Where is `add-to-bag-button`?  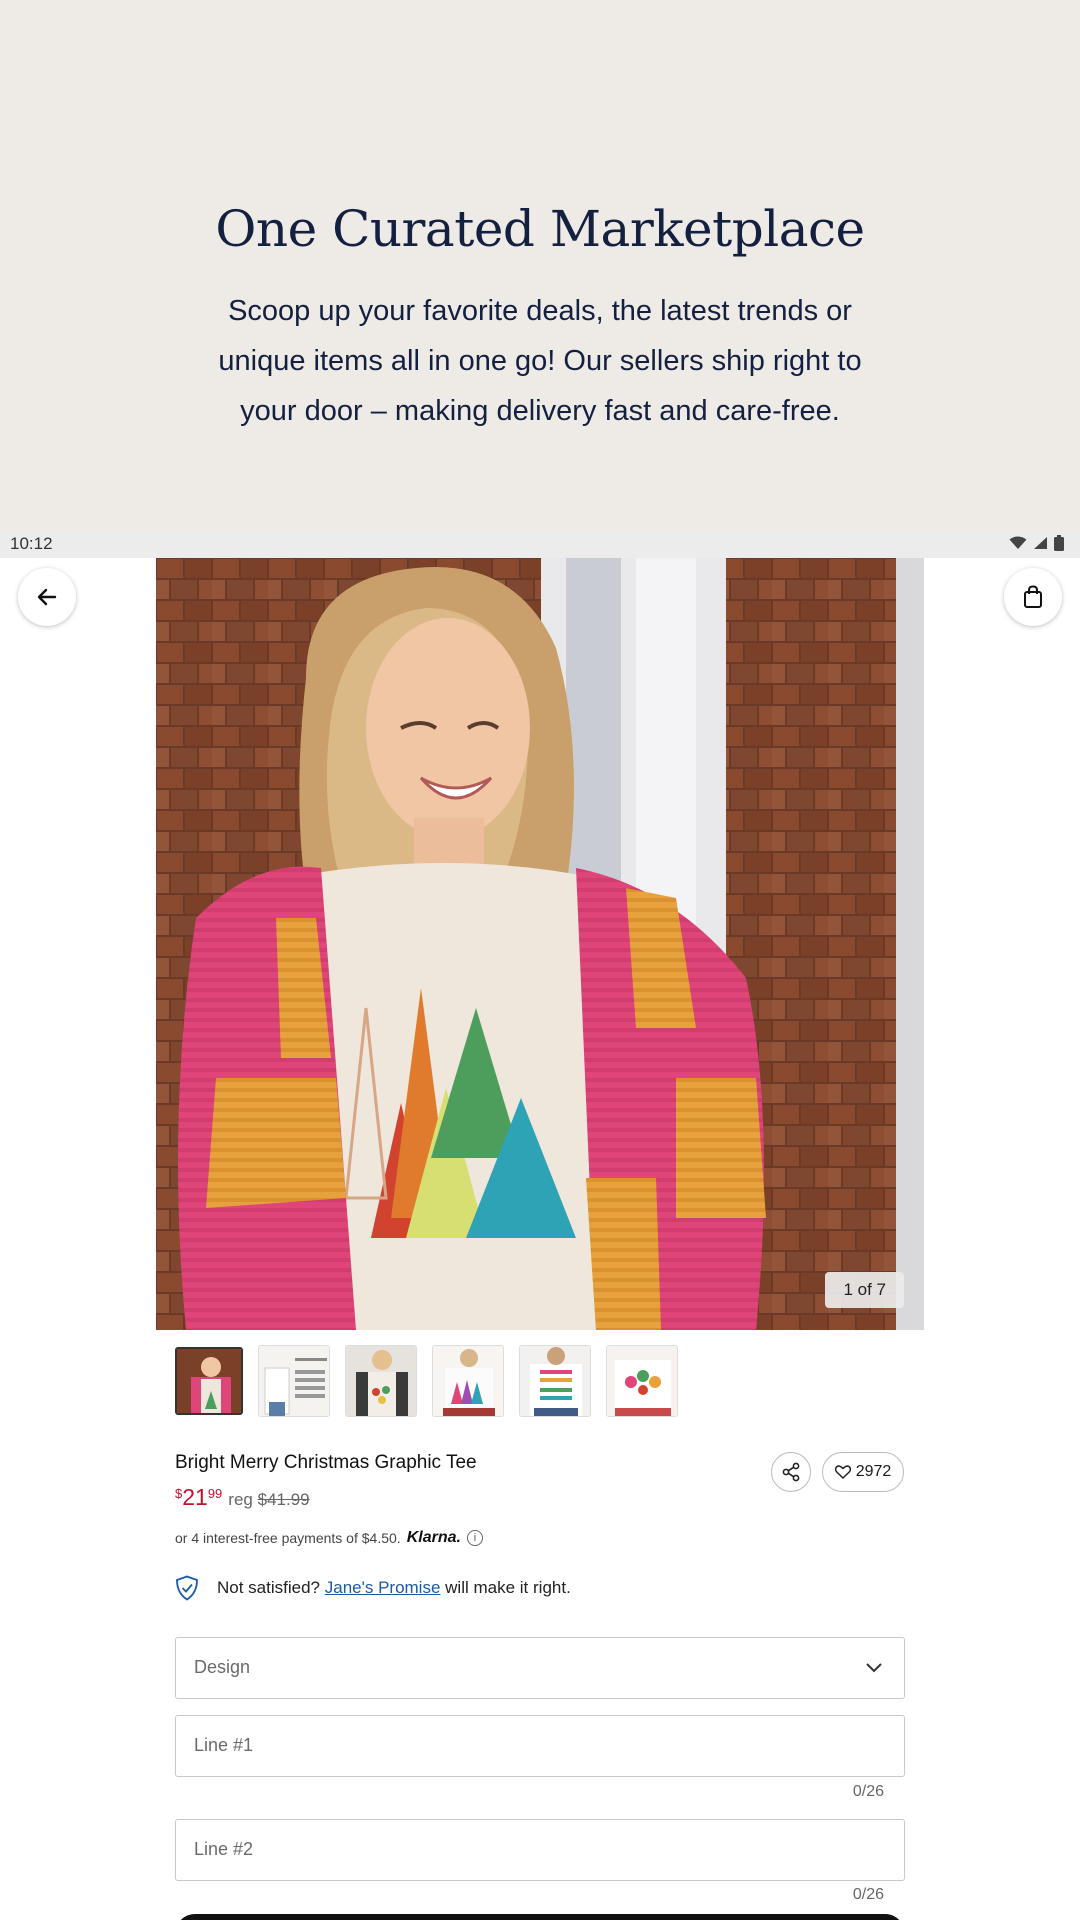 add-to-bag-button is located at coordinates (540, 1917).